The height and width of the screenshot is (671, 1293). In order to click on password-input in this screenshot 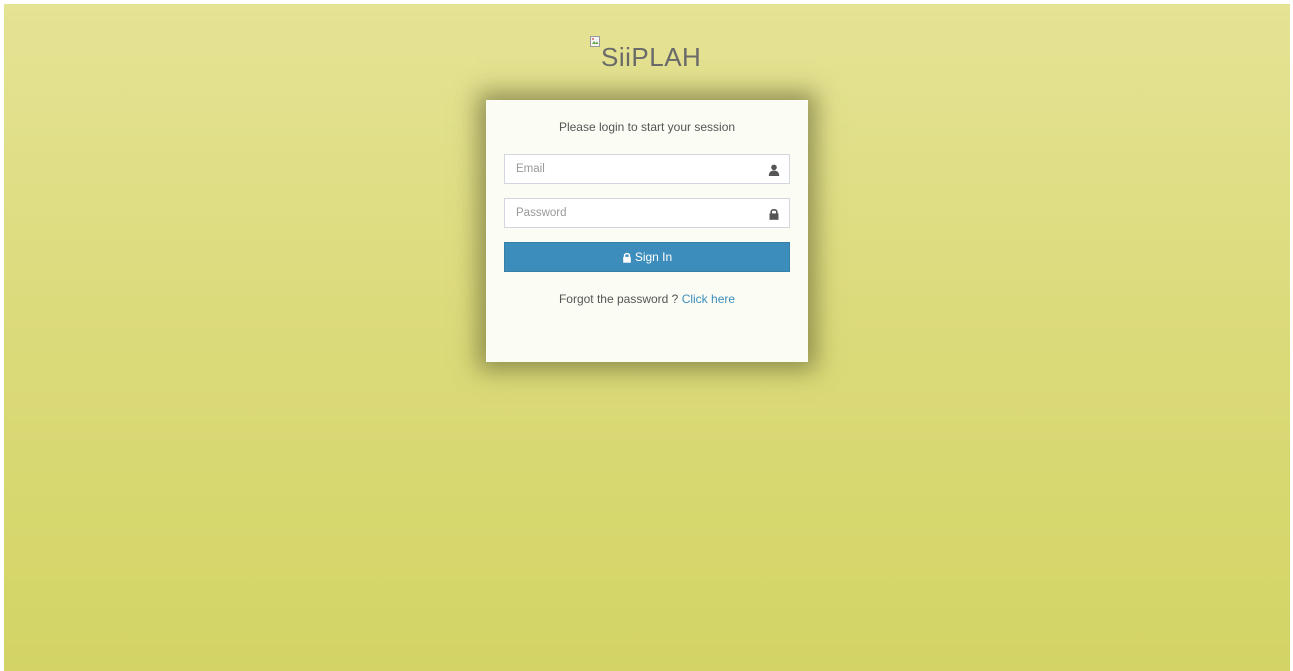, I will do `click(635, 213)`.